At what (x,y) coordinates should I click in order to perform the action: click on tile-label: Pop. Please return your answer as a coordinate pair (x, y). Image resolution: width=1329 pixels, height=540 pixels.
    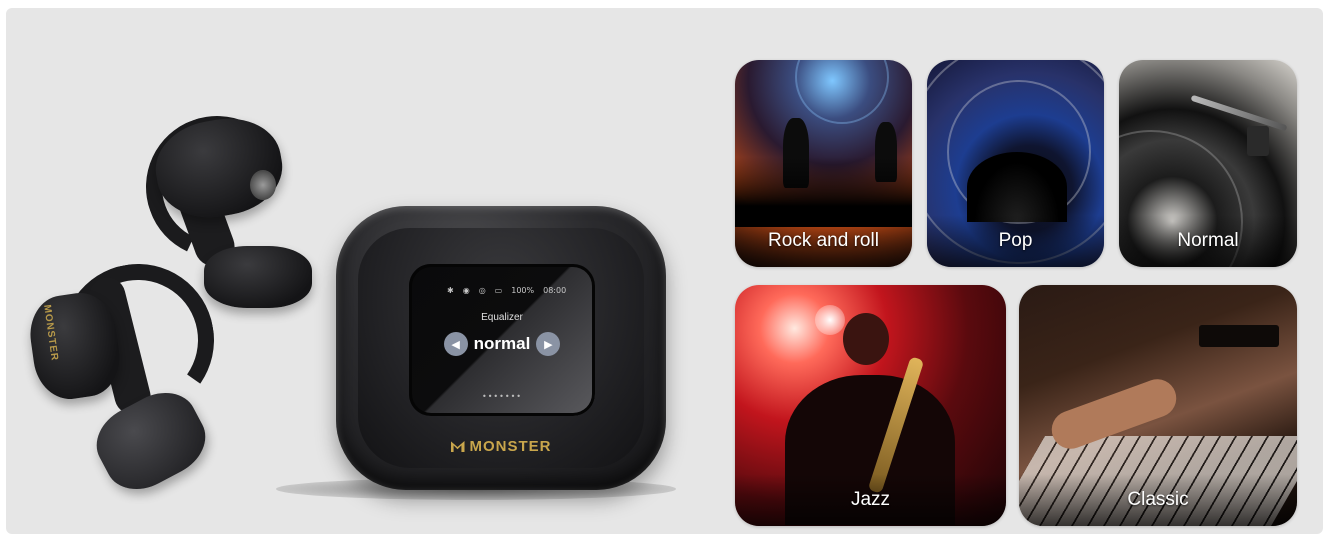
    Looking at the image, I should click on (1015, 241).